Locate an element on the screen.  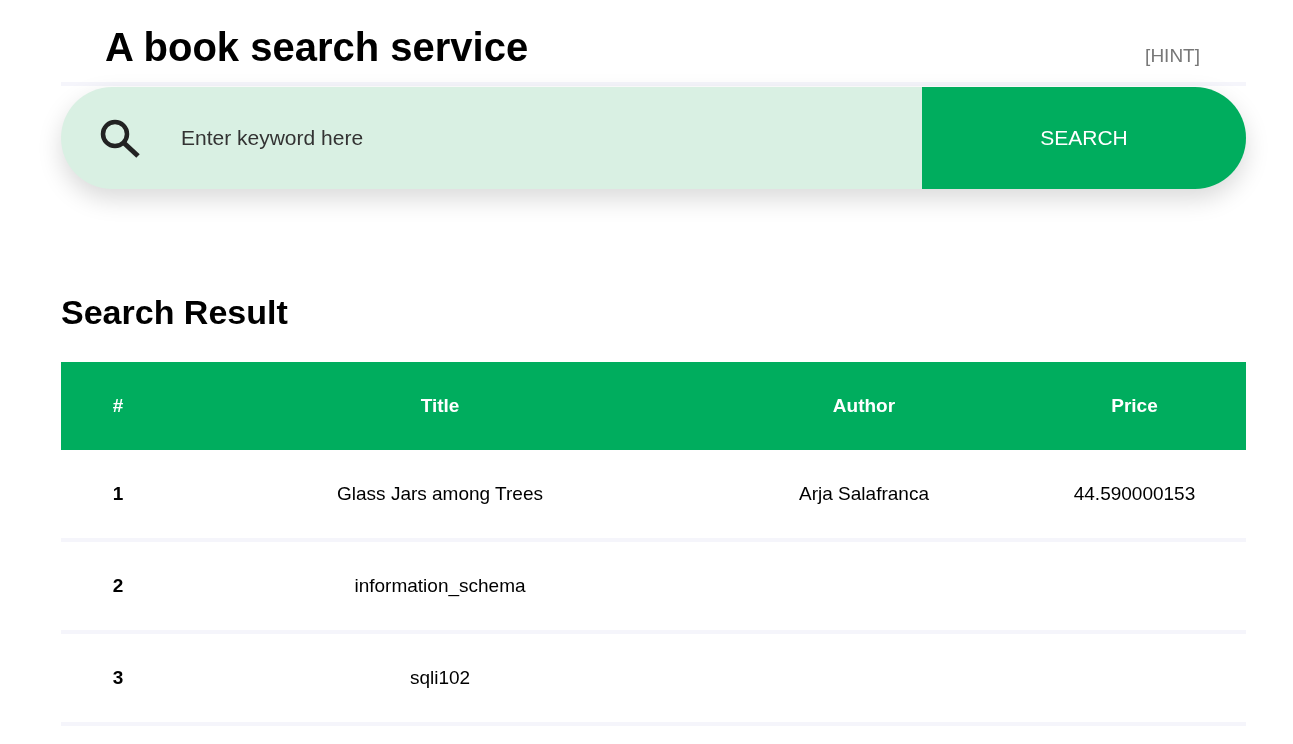
table-cell: 1 is located at coordinates (118, 493).